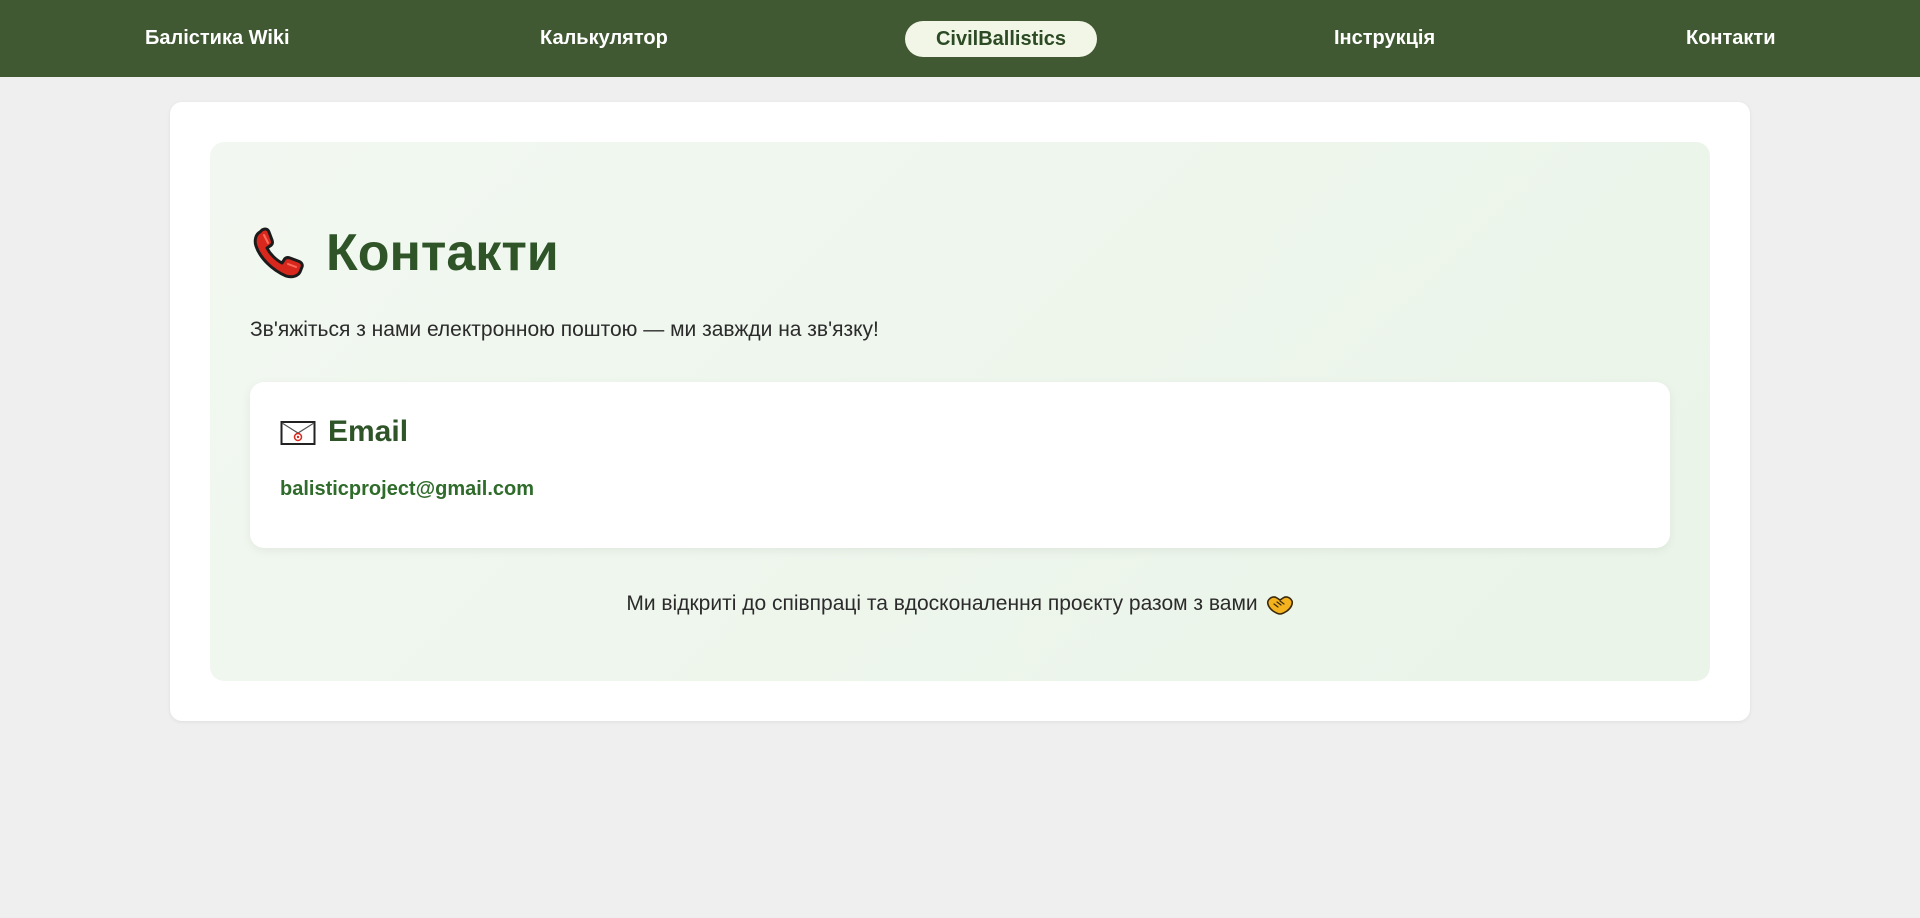 Image resolution: width=1920 pixels, height=918 pixels. I want to click on email-card: Email balisticproject@gmail.com, so click(960, 465).